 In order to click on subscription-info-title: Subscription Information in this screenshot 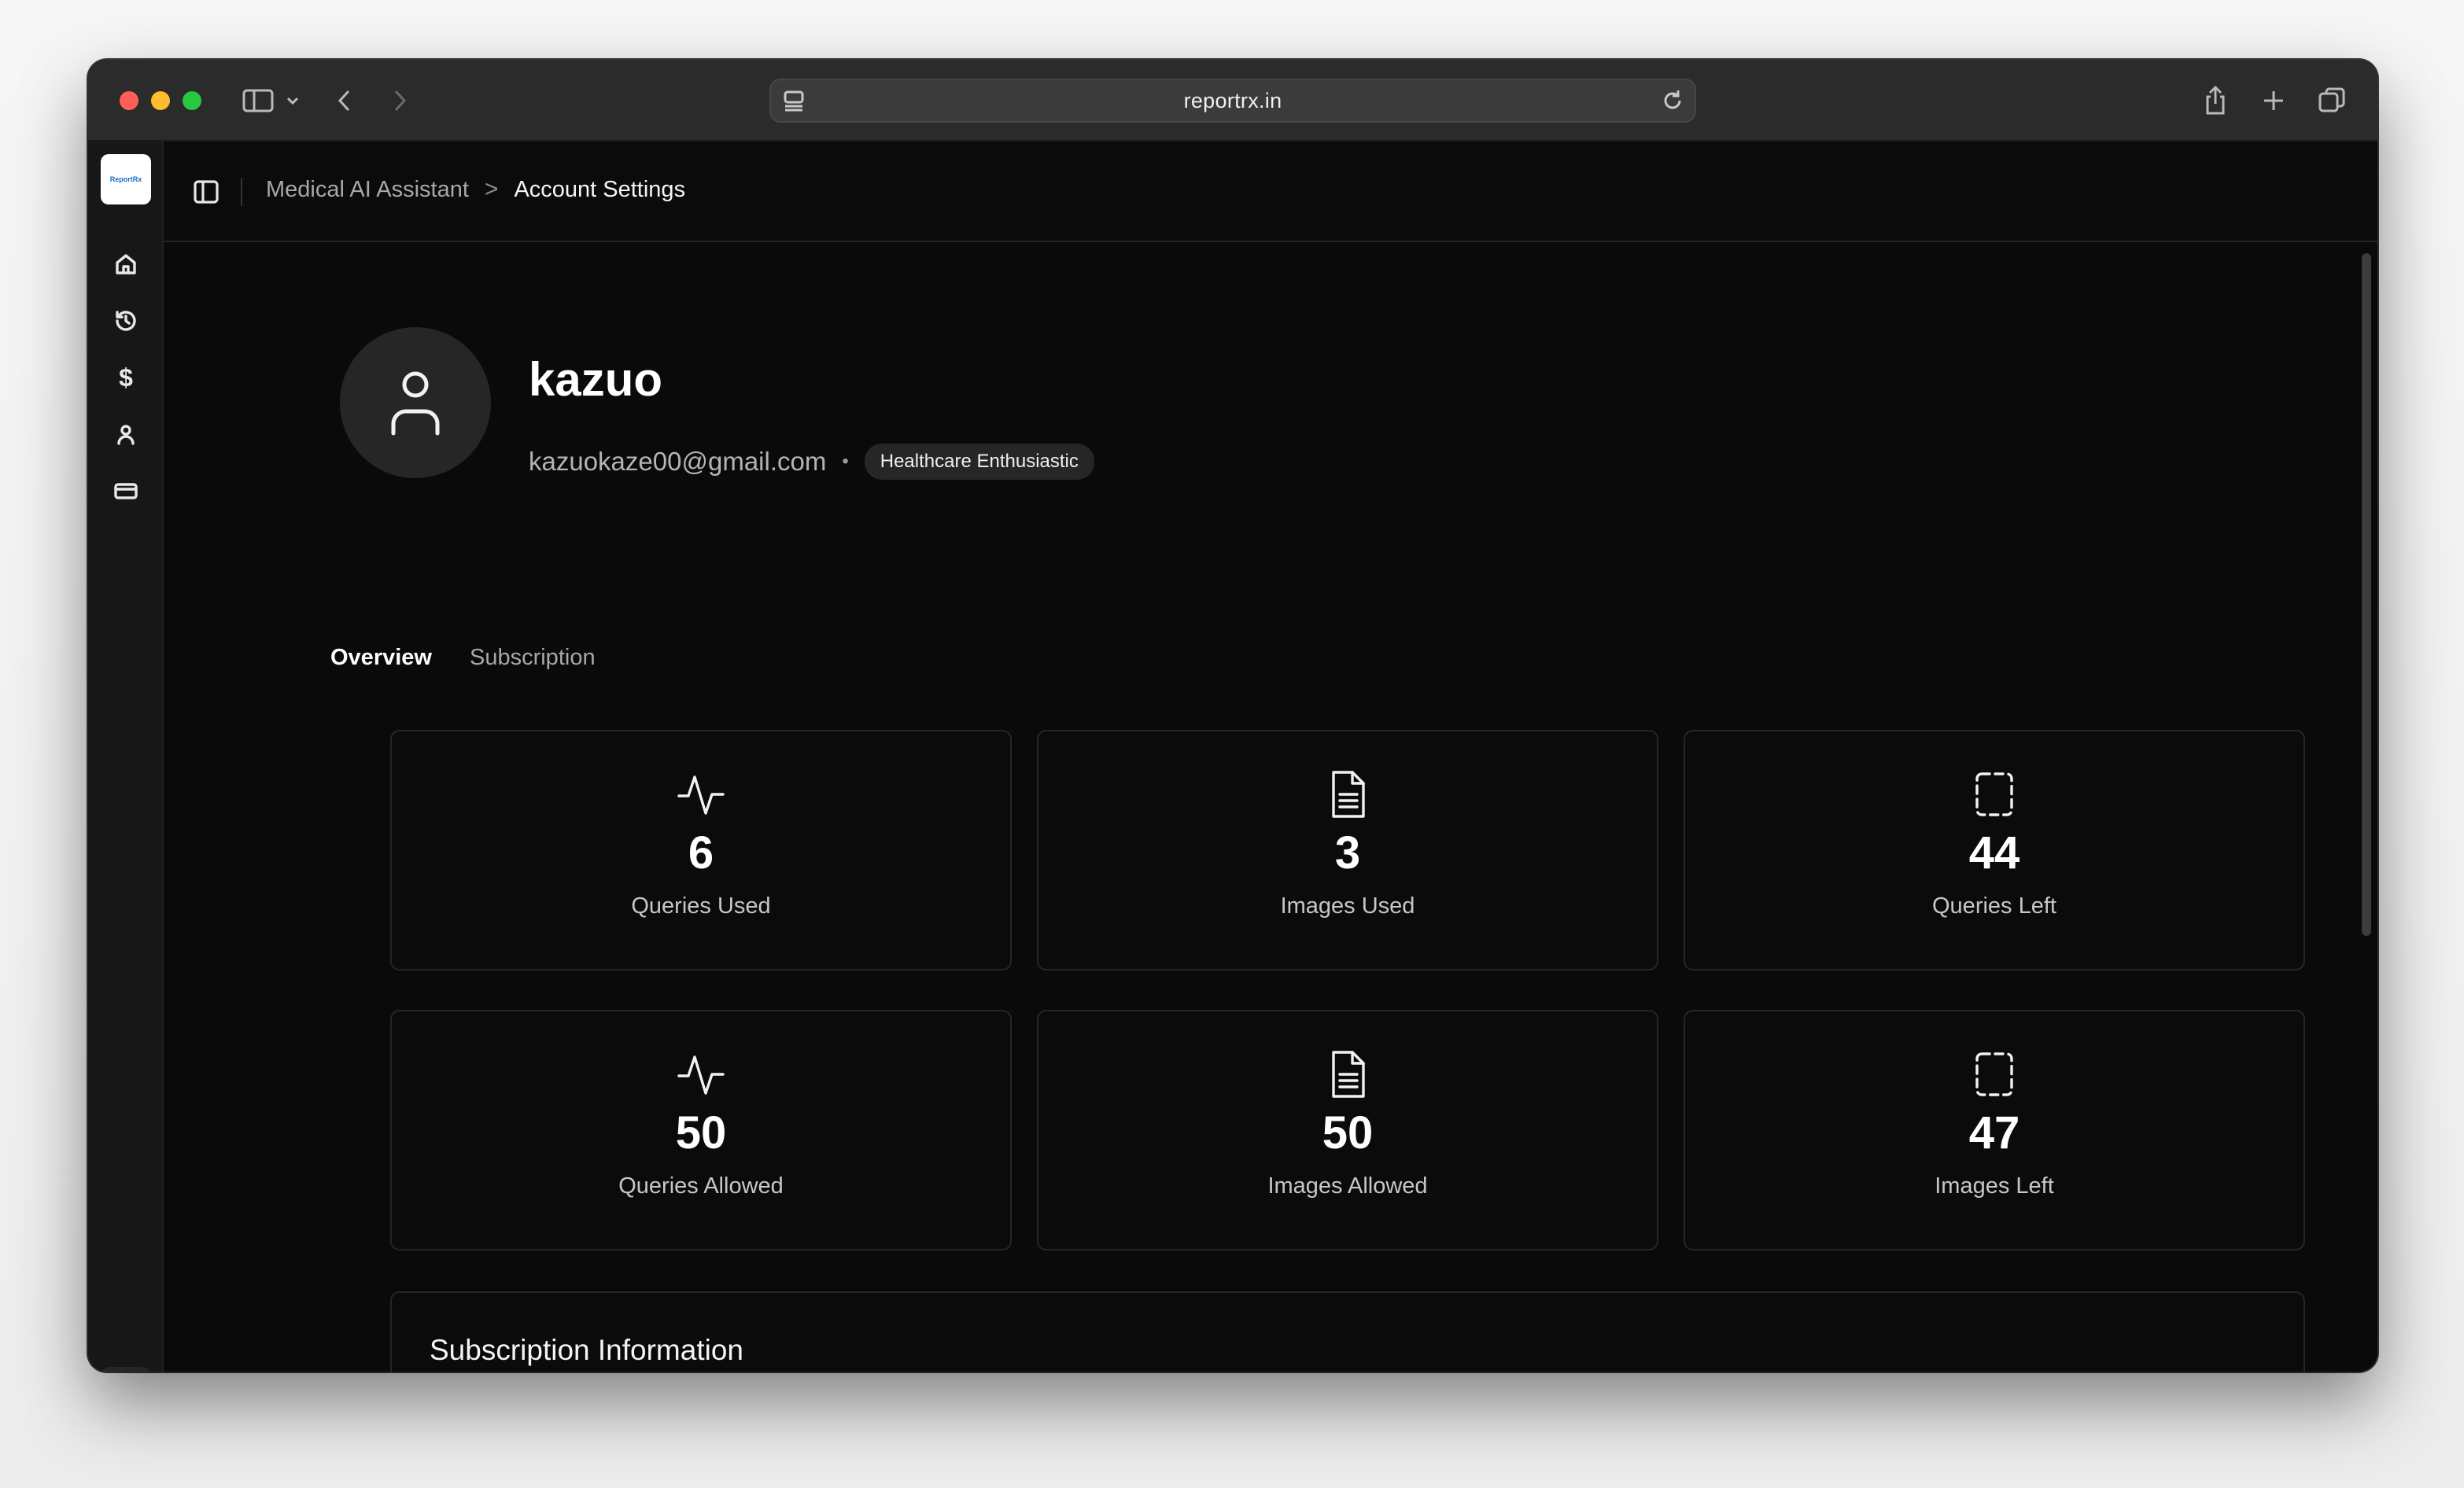, I will do `click(586, 1350)`.